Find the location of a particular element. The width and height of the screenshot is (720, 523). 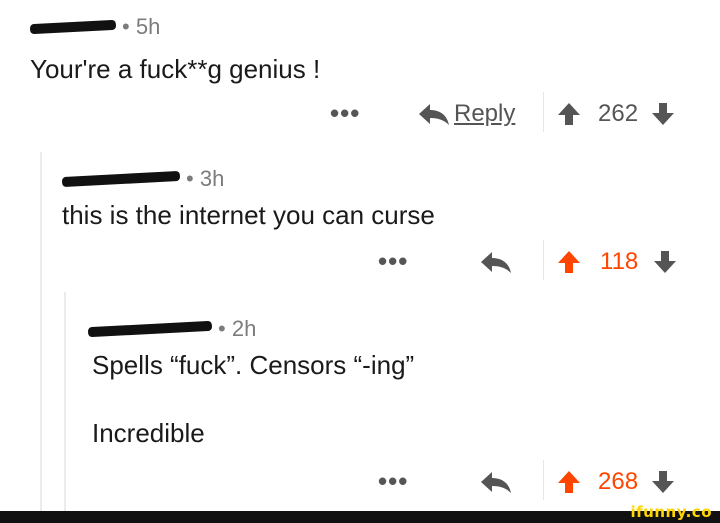

vote-control: 268 is located at coordinates (616, 482).